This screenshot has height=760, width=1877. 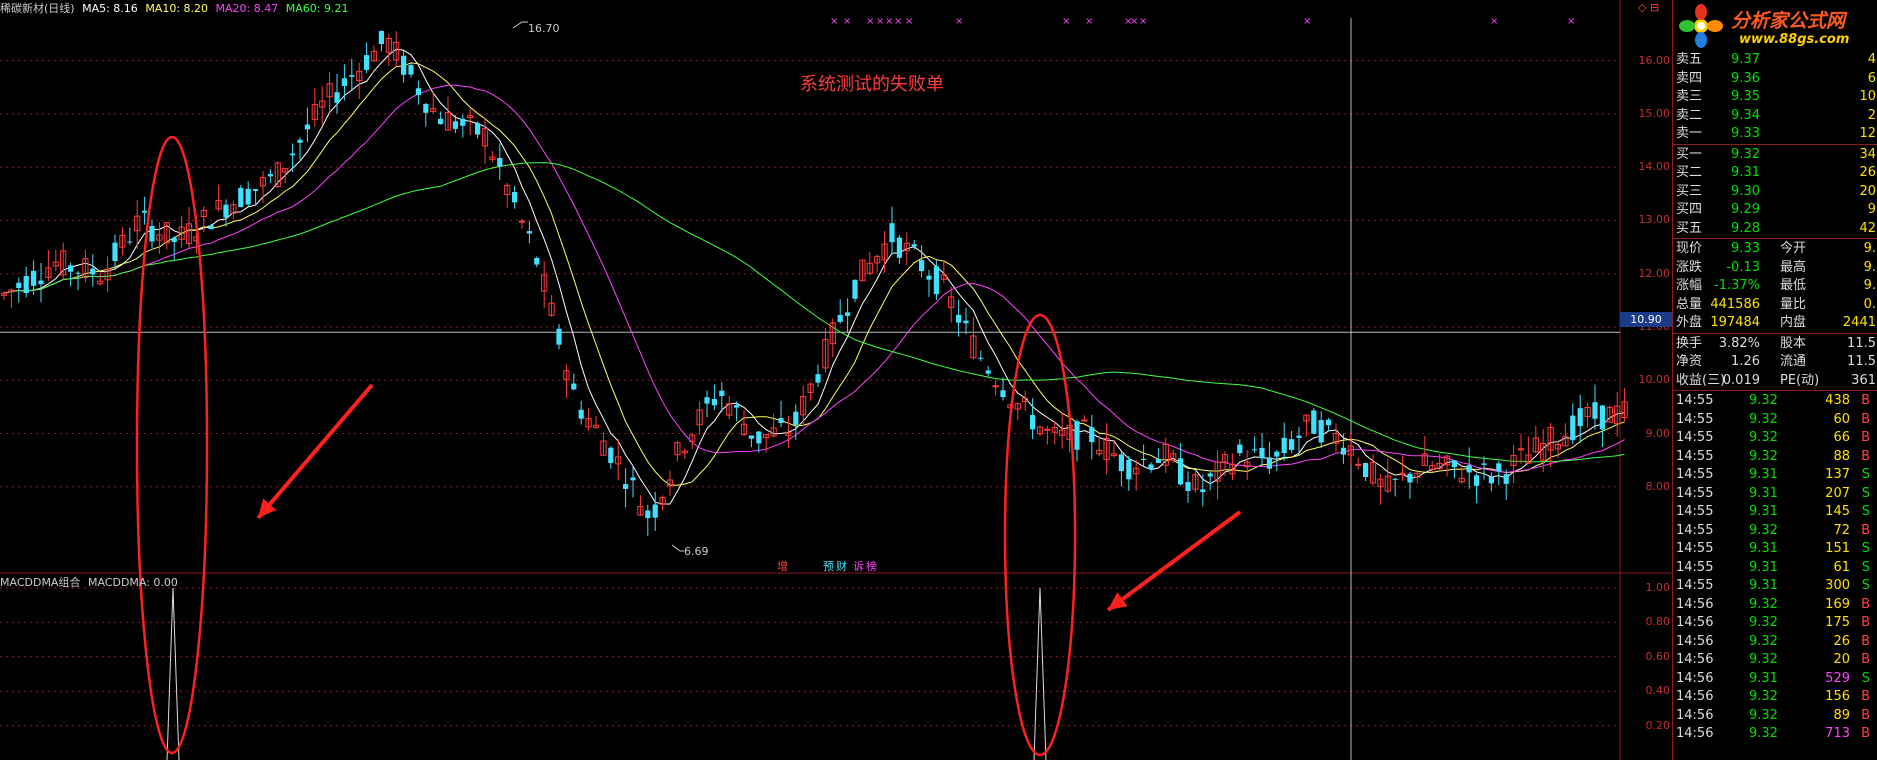 What do you see at coordinates (1775, 78) in the screenshot?
I see `sell-level-row: 卖四 9.36 6` at bounding box center [1775, 78].